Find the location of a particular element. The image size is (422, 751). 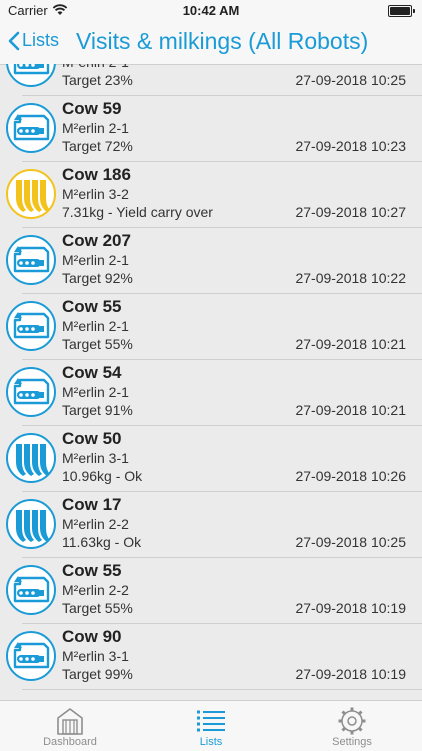

visit-detail: Target 72% is located at coordinates (97, 146).